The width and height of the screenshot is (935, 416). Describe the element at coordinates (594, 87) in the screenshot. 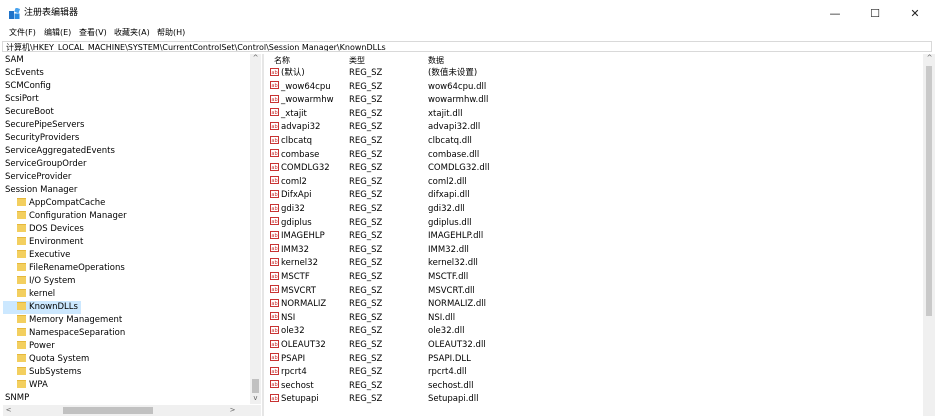

I see `value-row: ab _wow64cpu REG_SZ wow64cpu.dll` at that location.